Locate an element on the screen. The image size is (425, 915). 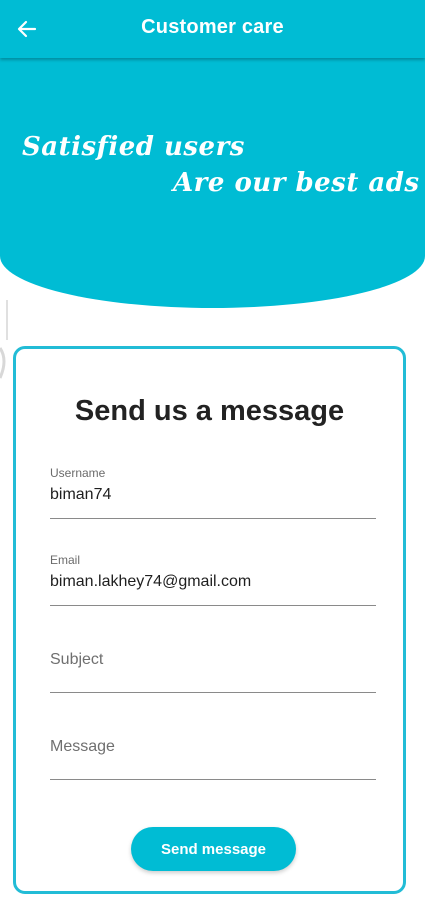
form-title: Send us a message is located at coordinates (209, 411).